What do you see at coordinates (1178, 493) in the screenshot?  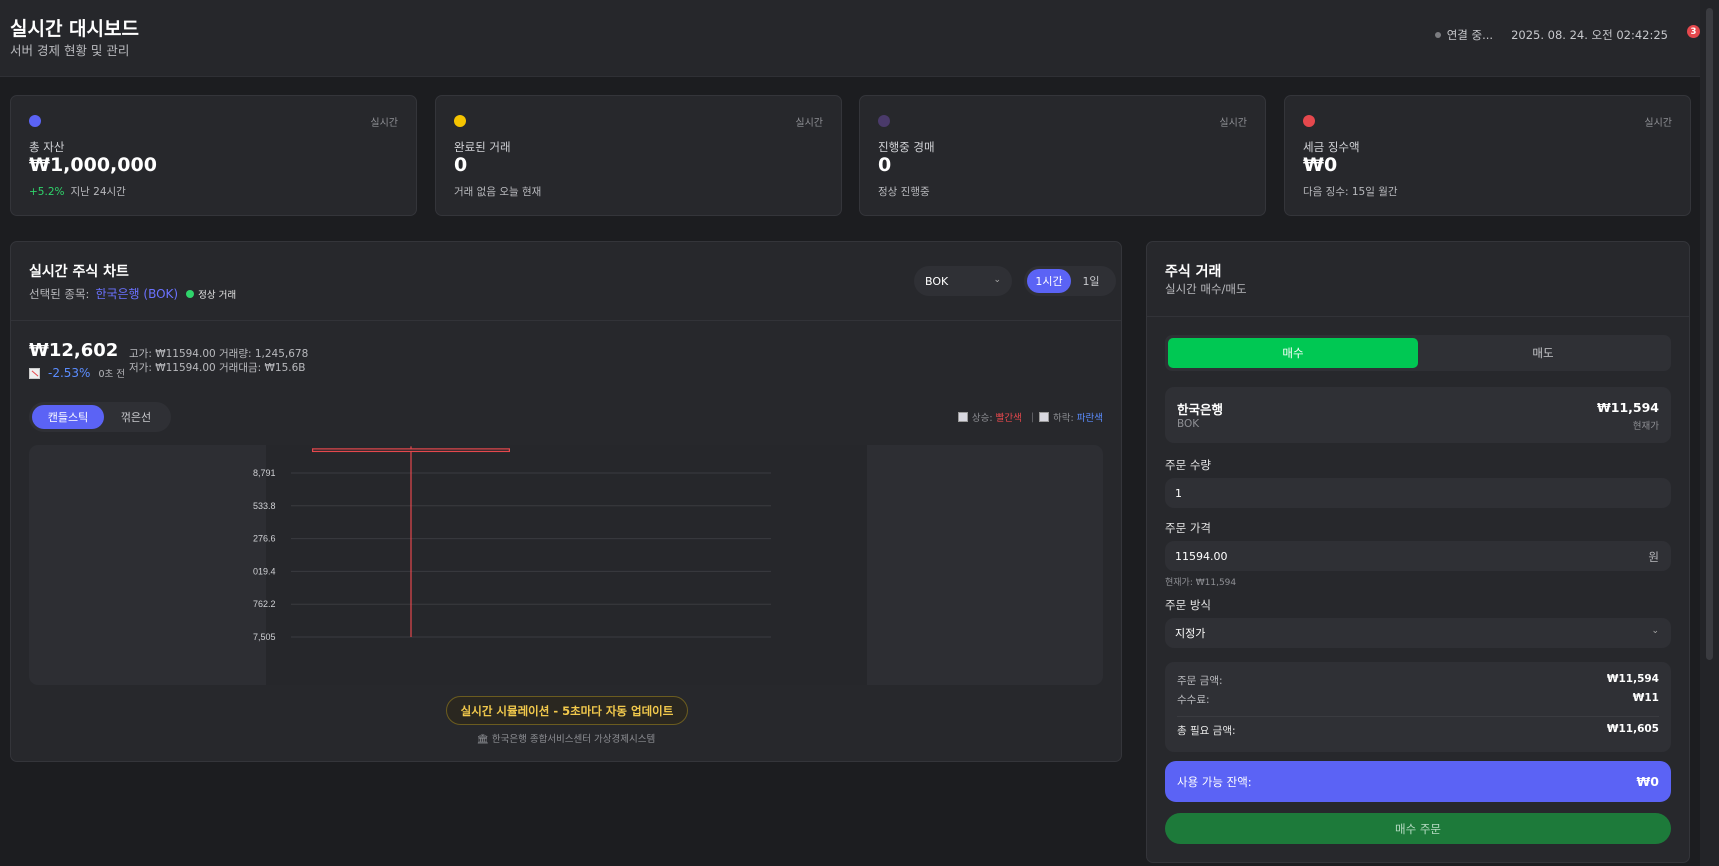 I see `quantity-value: 1` at bounding box center [1178, 493].